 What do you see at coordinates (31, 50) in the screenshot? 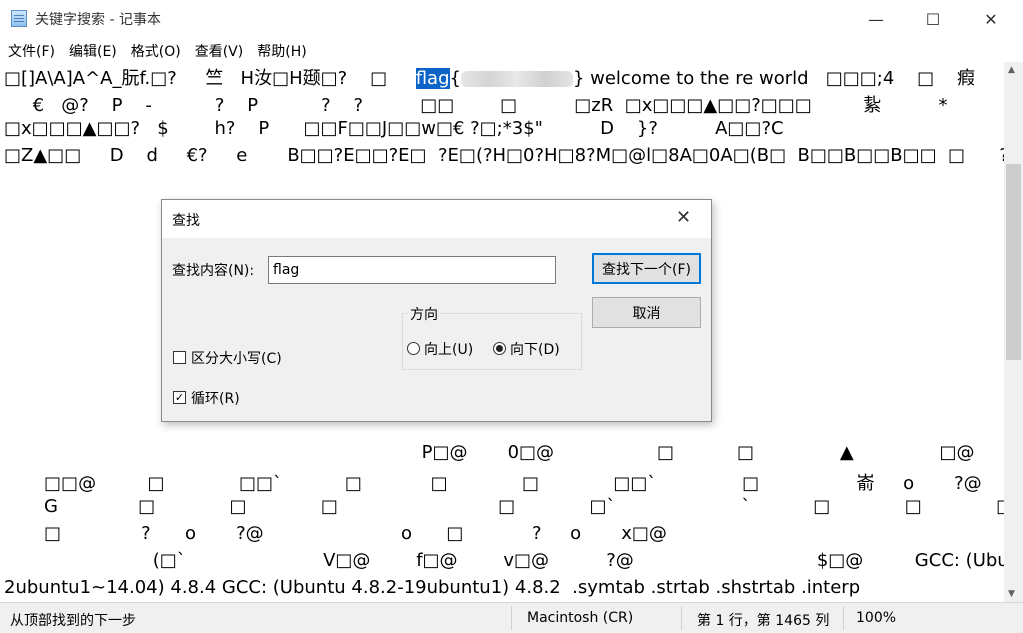
I see `menu-file: 文件(F)` at bounding box center [31, 50].